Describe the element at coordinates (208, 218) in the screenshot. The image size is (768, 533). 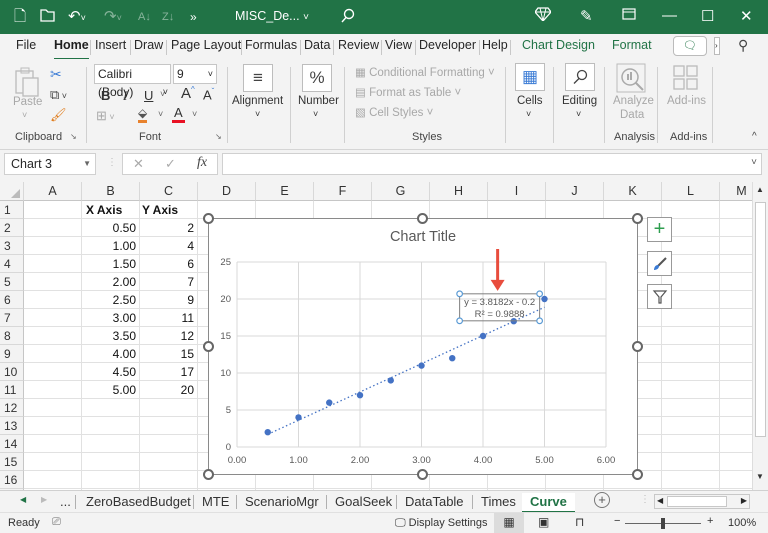
I see `resize-handle-top-left` at that location.